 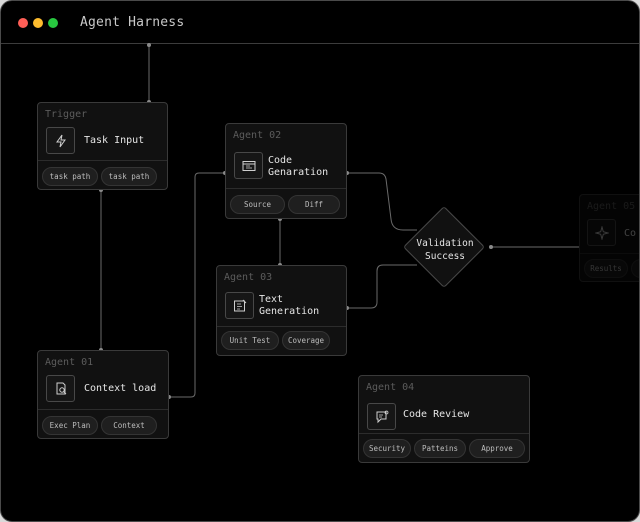 What do you see at coordinates (306, 340) in the screenshot?
I see `tag-coverage: Coverage` at bounding box center [306, 340].